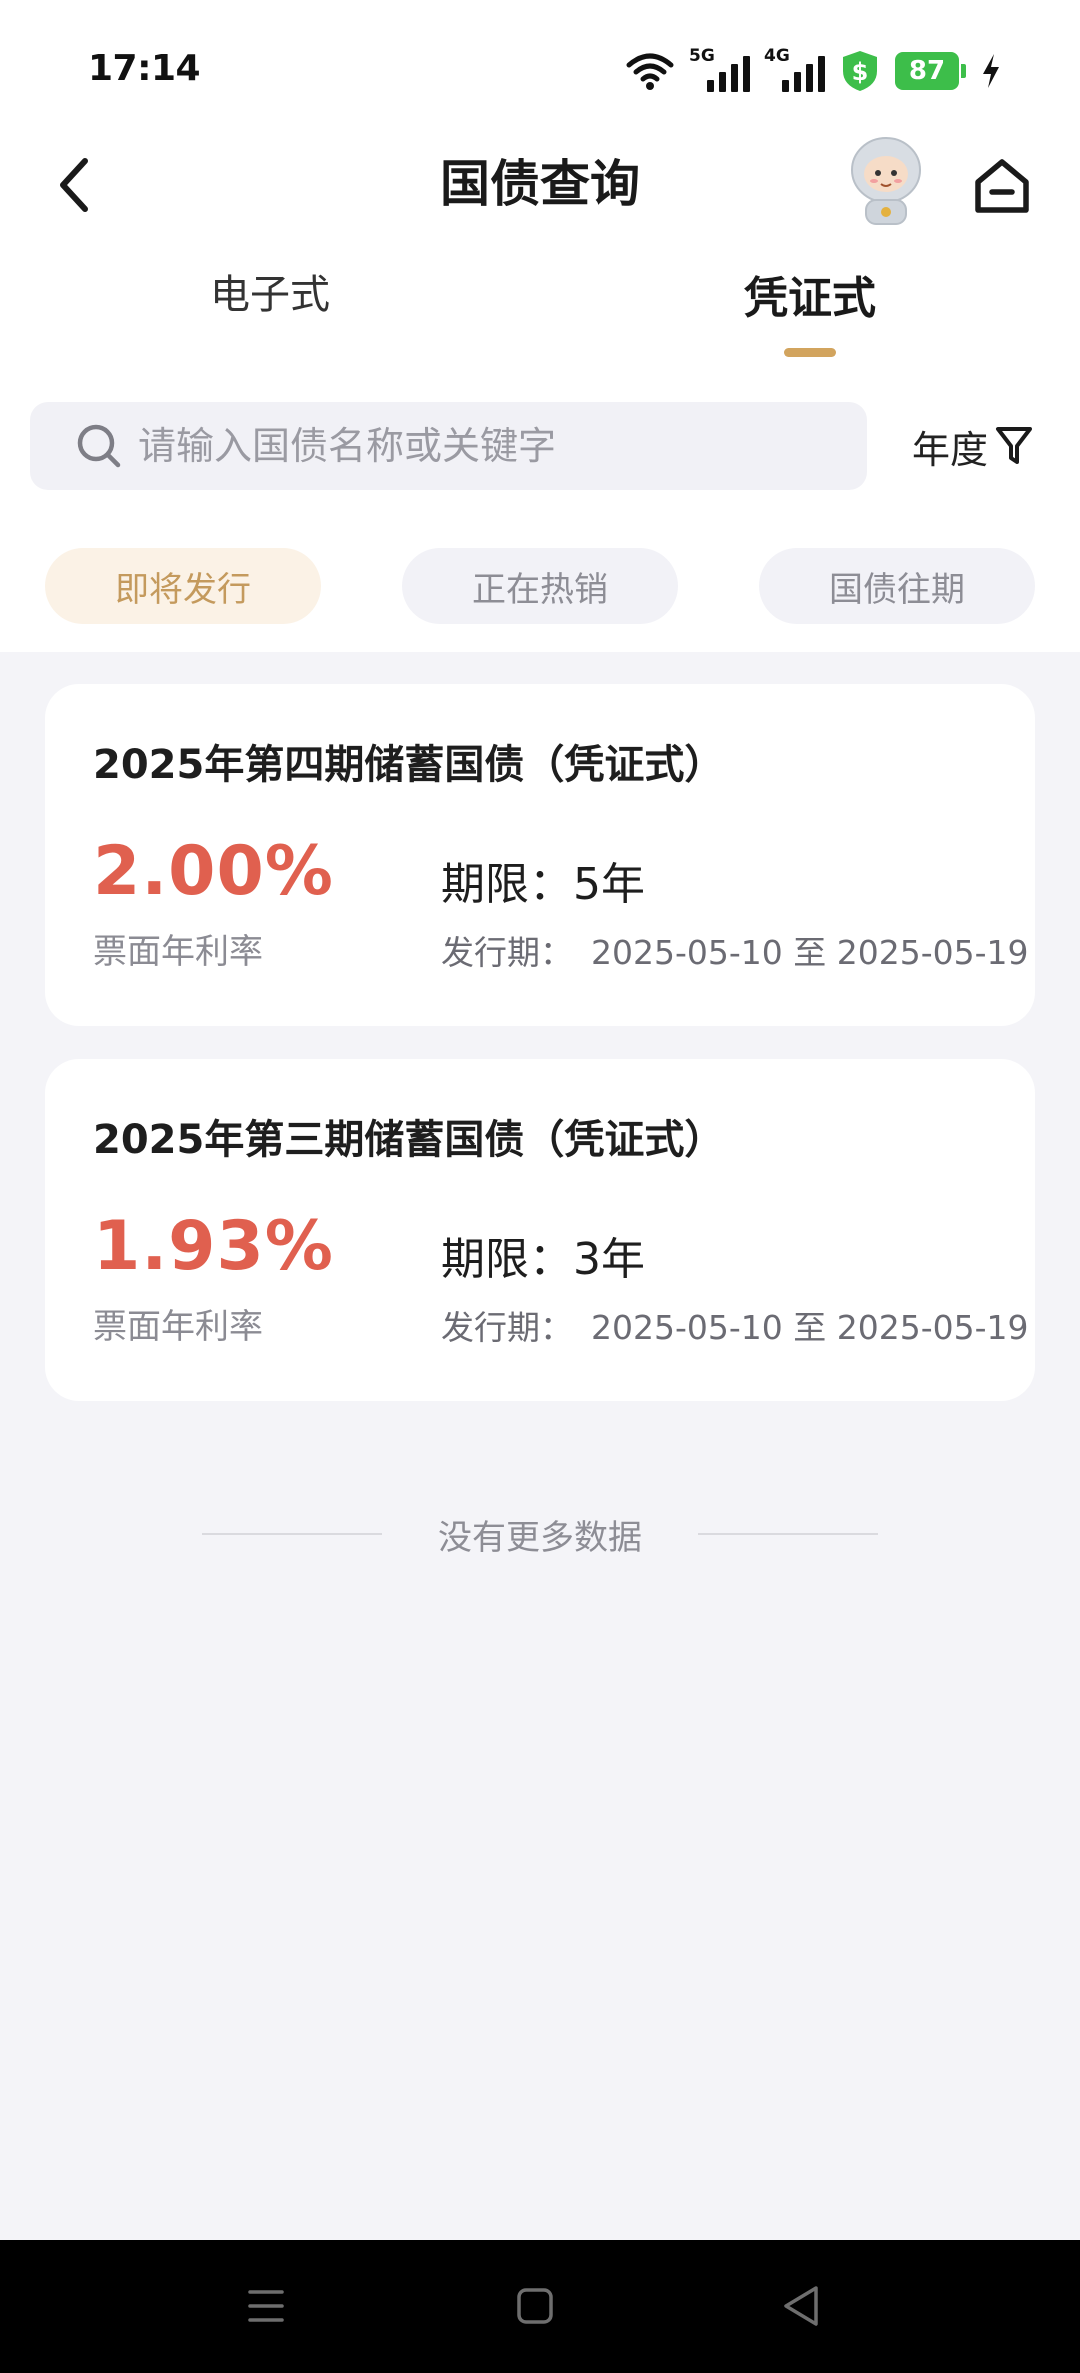 The image size is (1080, 2373). Describe the element at coordinates (650, 71) in the screenshot. I see `wifi-icon` at that location.